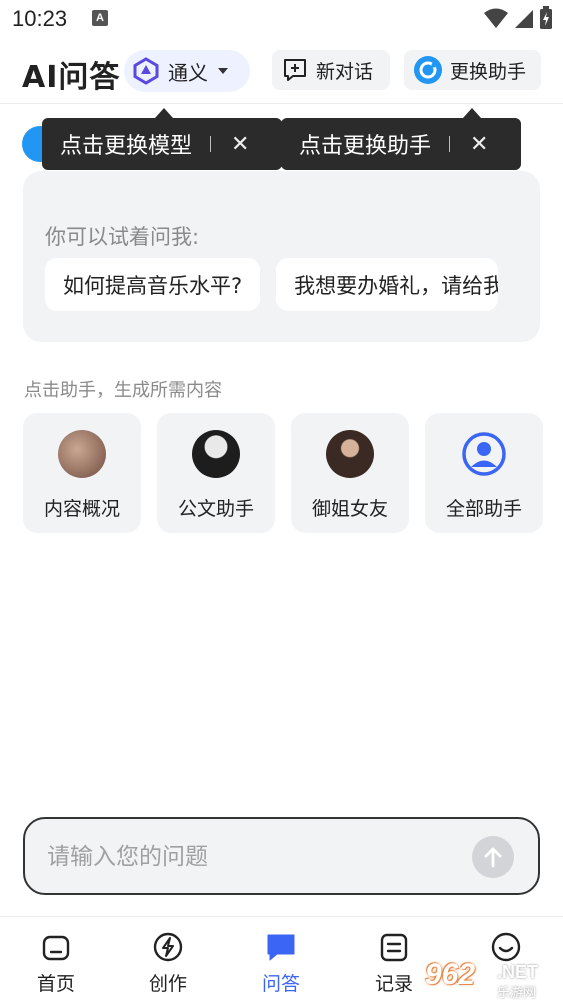 This screenshot has height=1002, width=563. What do you see at coordinates (100, 18) in the screenshot?
I see `notification-icon: A` at bounding box center [100, 18].